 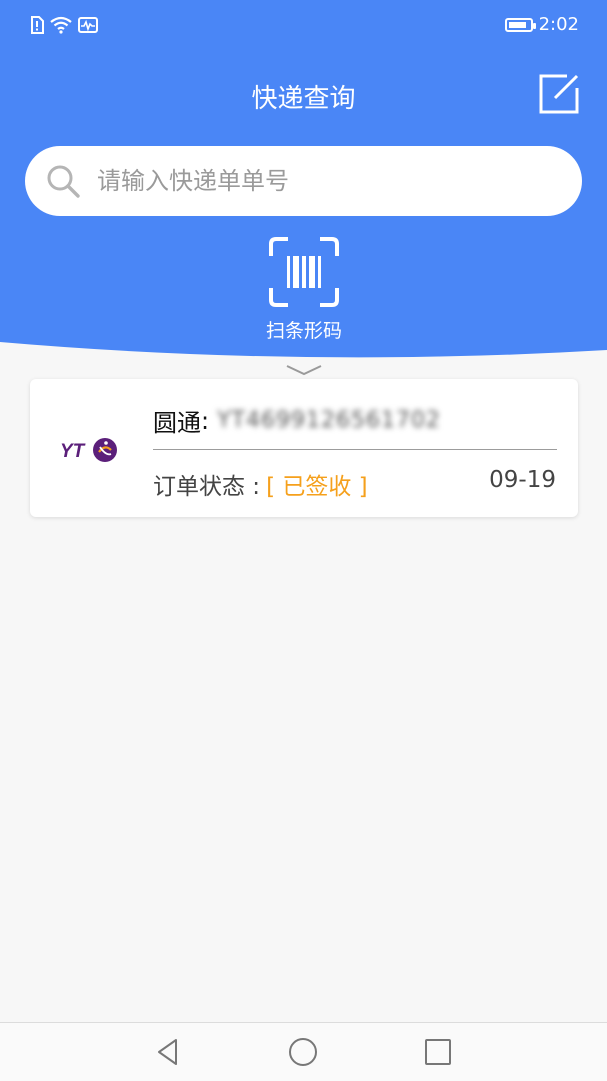 What do you see at coordinates (329, 420) in the screenshot?
I see `tracking-number: YT4699126561702` at bounding box center [329, 420].